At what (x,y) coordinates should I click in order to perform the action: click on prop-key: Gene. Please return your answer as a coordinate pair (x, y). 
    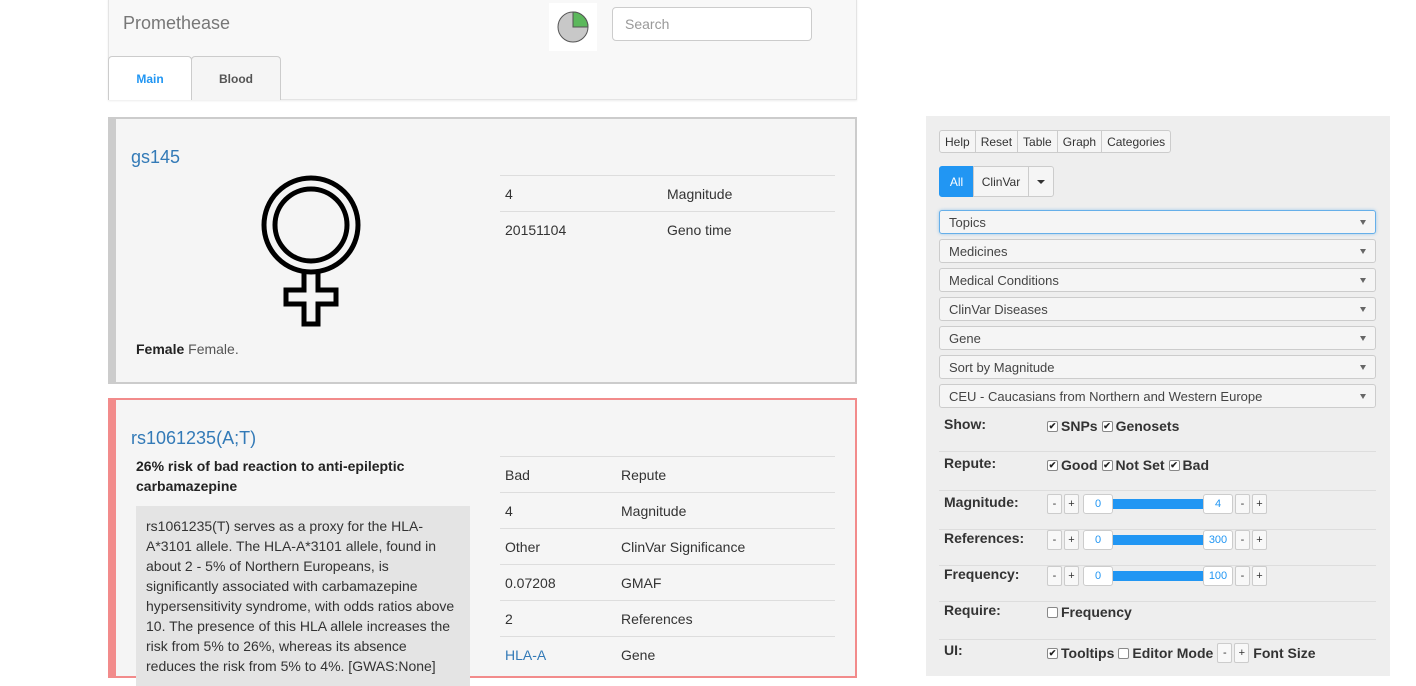
    Looking at the image, I should click on (725, 654).